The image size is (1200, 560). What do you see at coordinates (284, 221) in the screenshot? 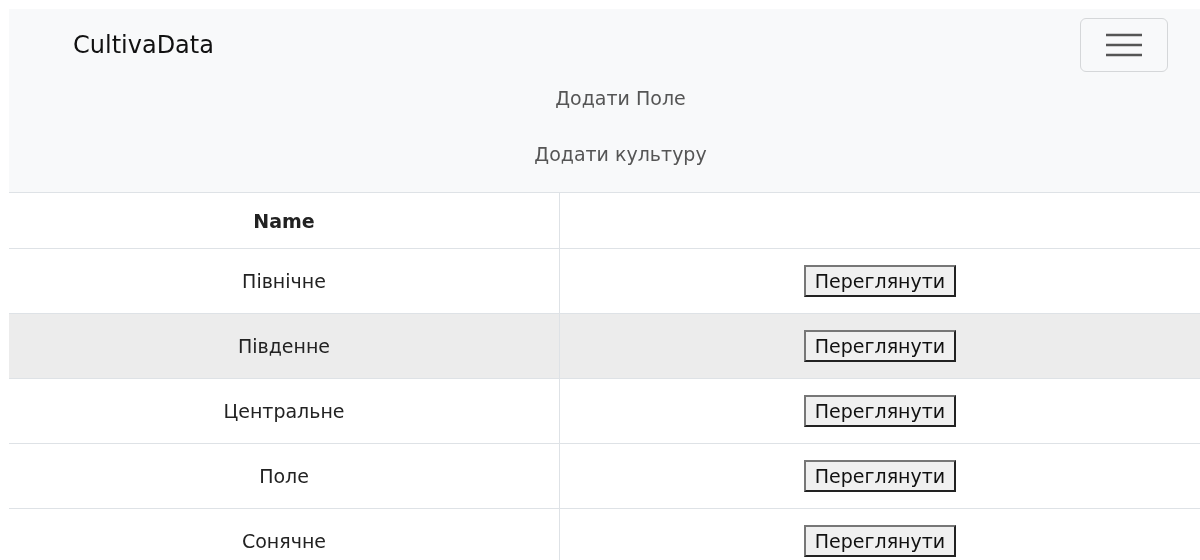
I see `column-header: Name` at bounding box center [284, 221].